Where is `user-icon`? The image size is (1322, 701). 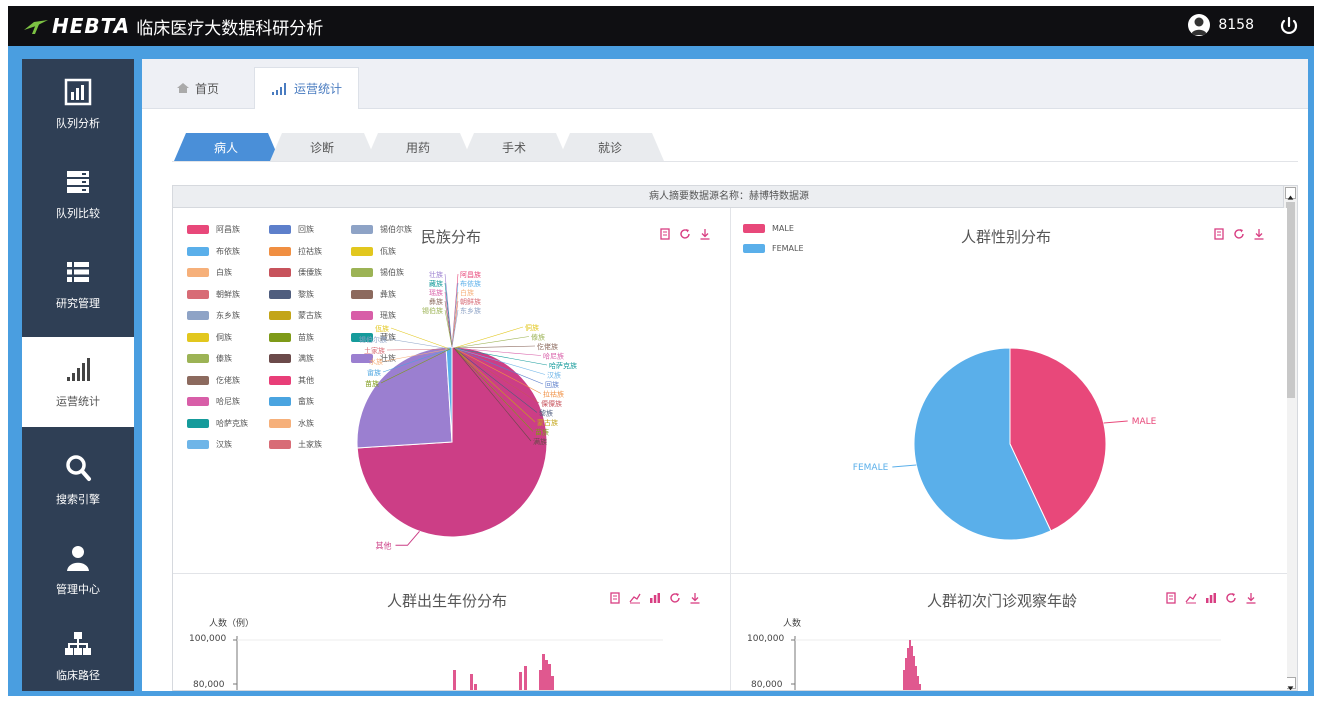 user-icon is located at coordinates (78, 558).